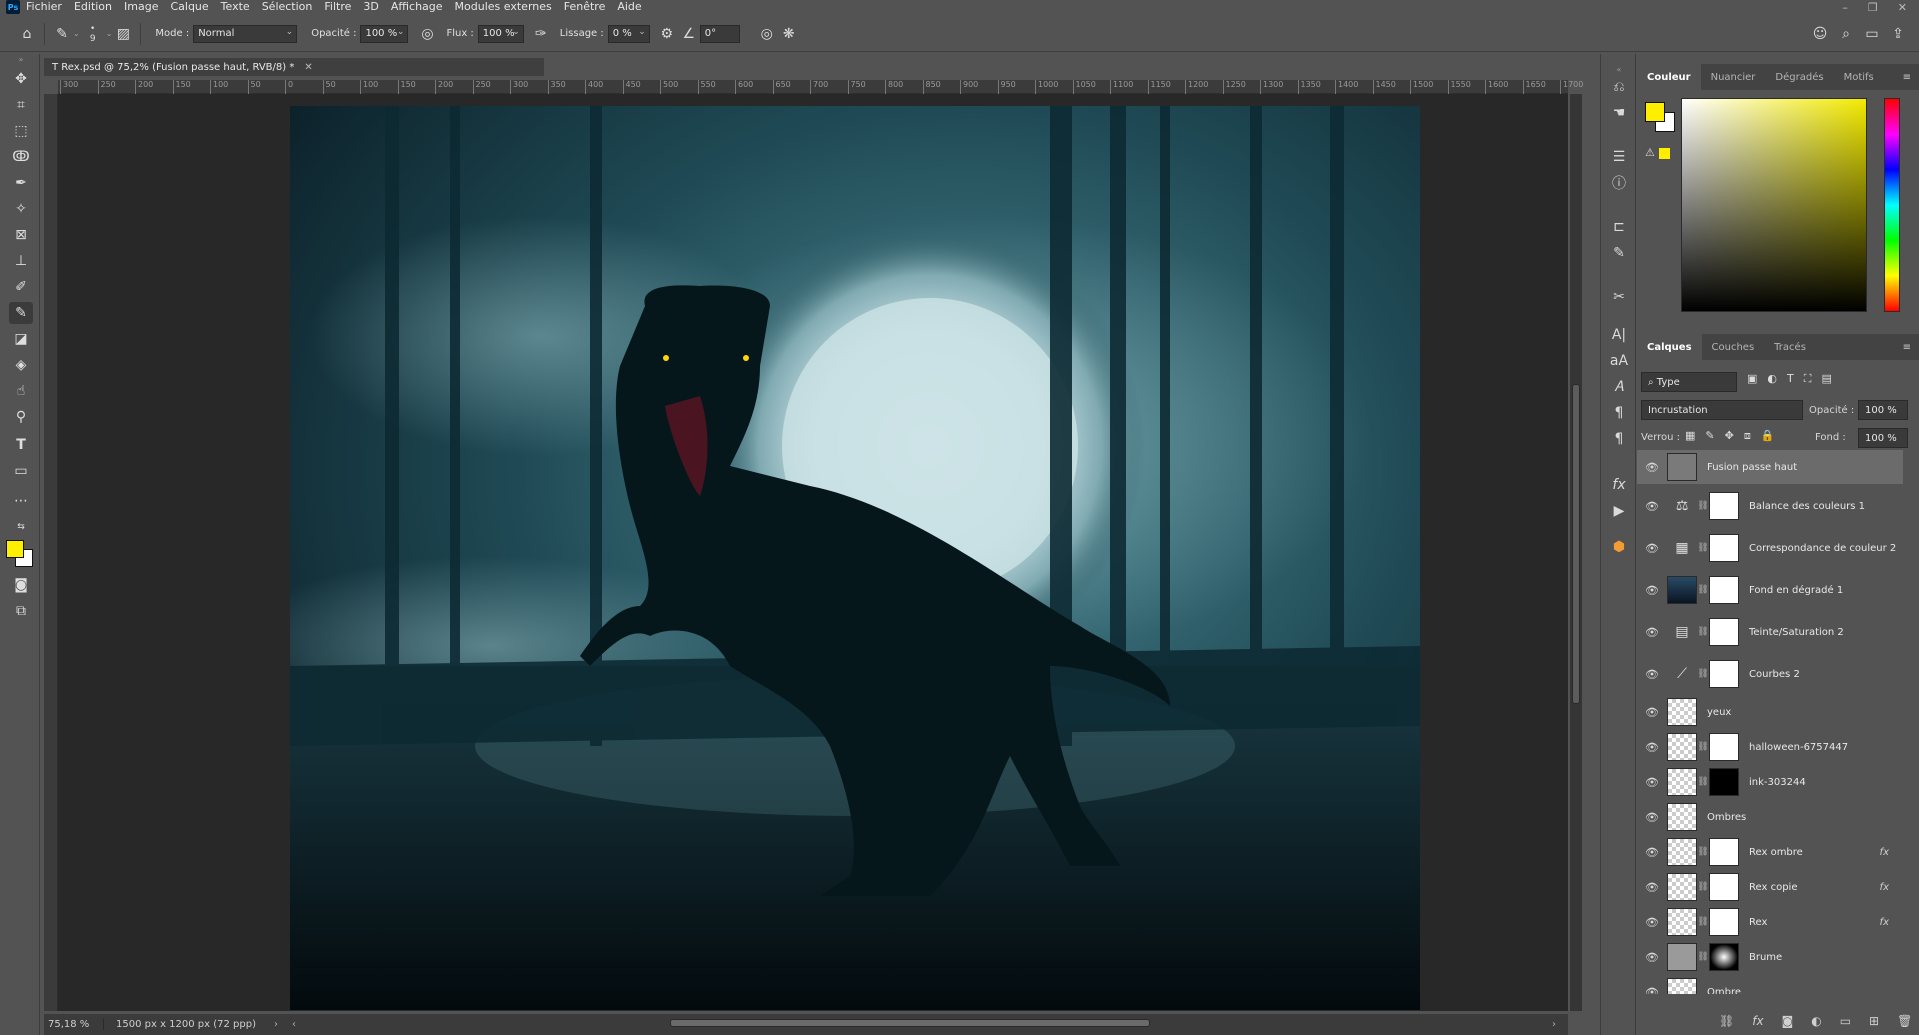  What do you see at coordinates (21, 131) in the screenshot?
I see `marquee-tool-icon: ⬚` at bounding box center [21, 131].